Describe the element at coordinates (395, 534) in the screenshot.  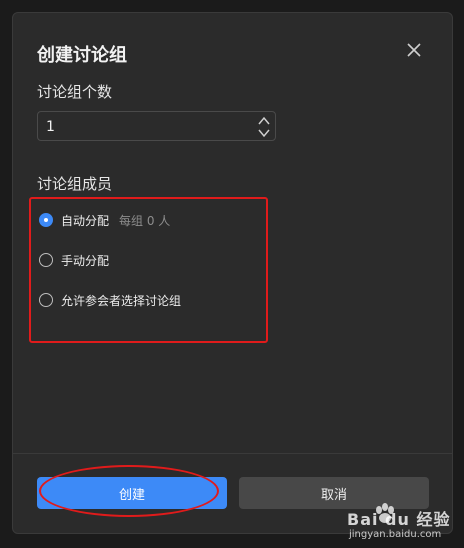
I see `watermark-url: jingyan.baidu.com` at that location.